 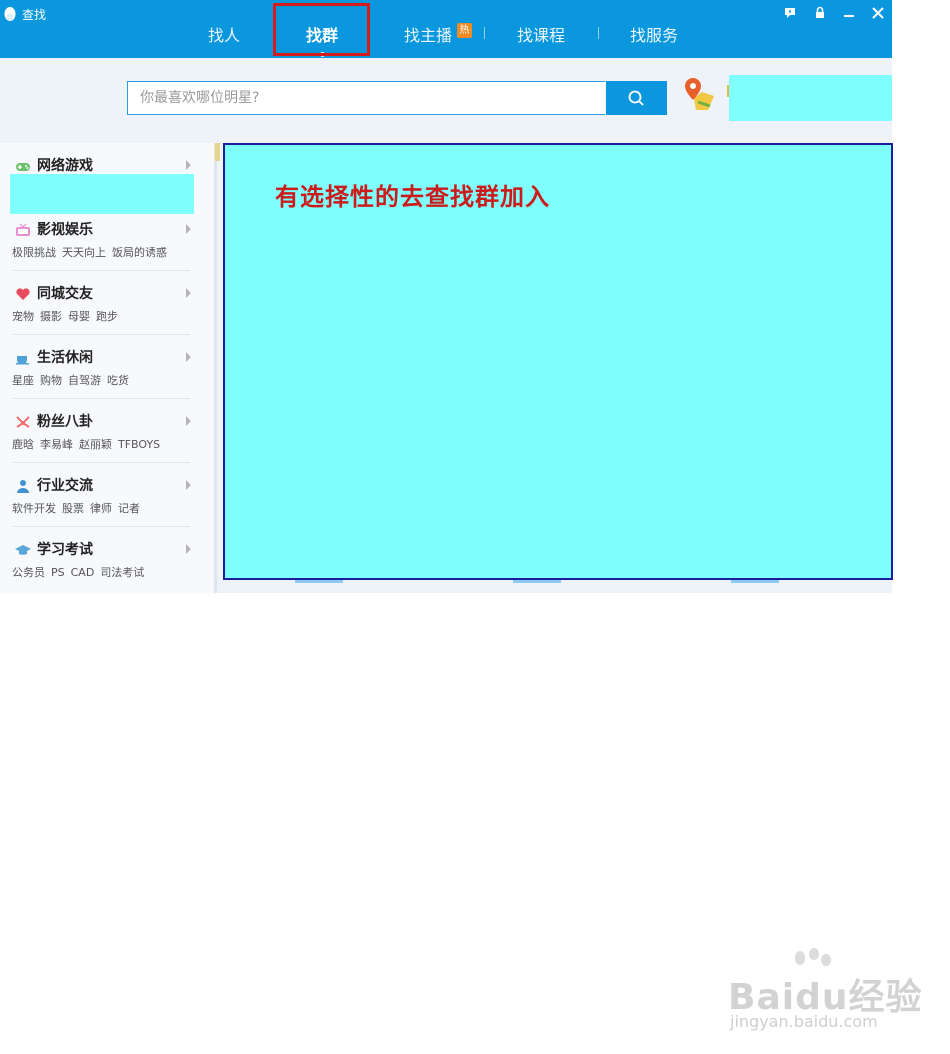 I want to click on location-map-icon, so click(x=699, y=94).